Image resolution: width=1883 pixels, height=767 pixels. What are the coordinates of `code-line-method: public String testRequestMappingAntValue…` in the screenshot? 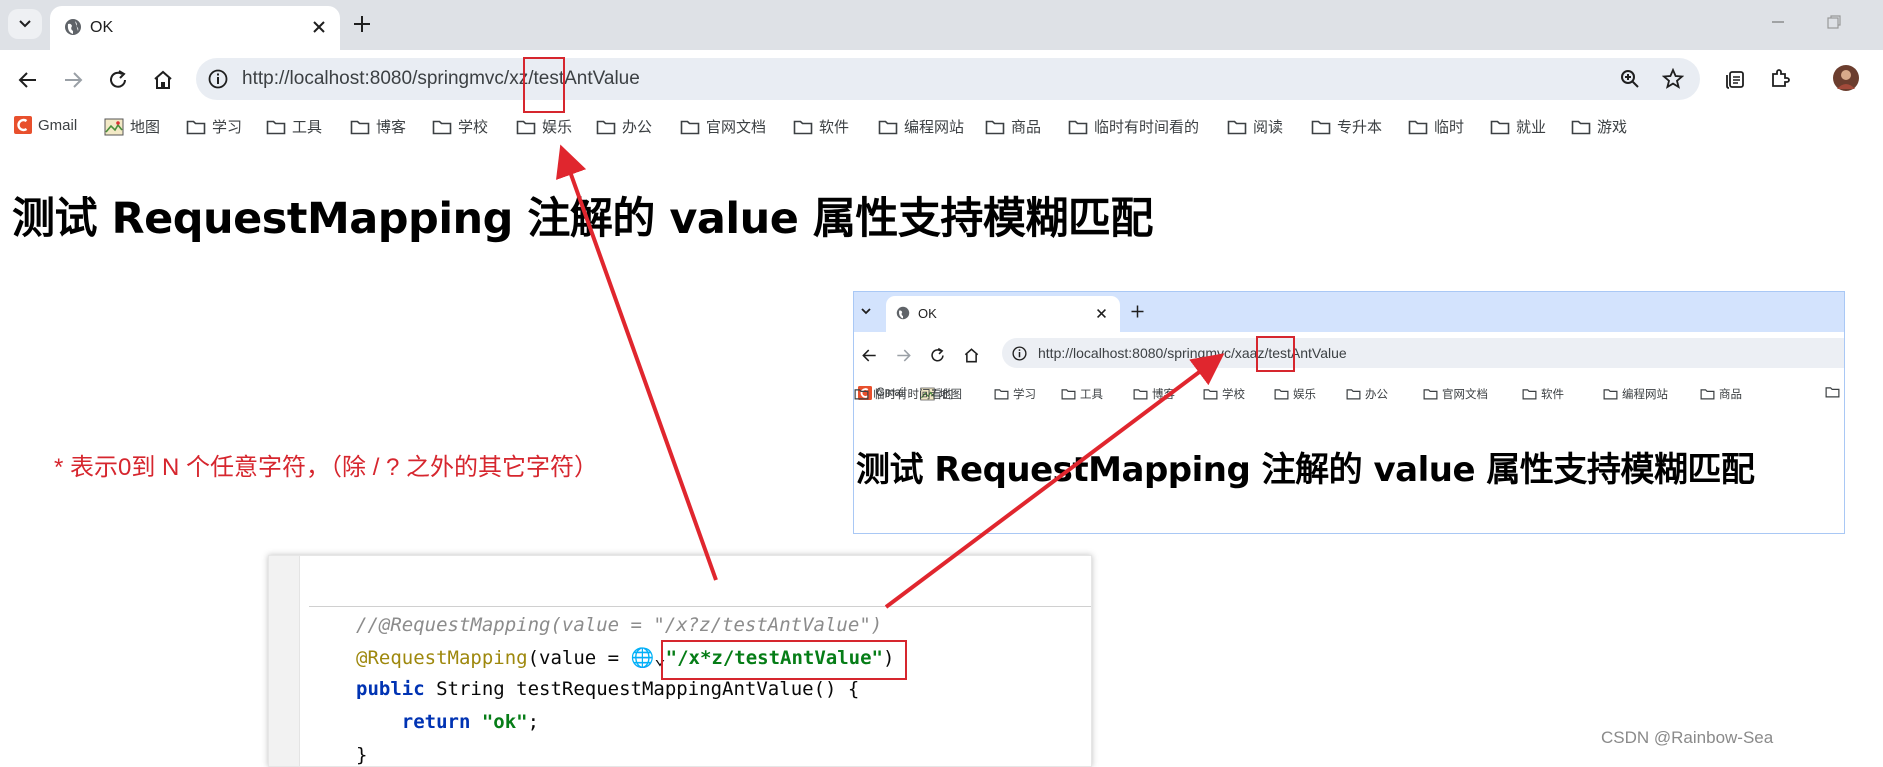 It's located at (607, 689).